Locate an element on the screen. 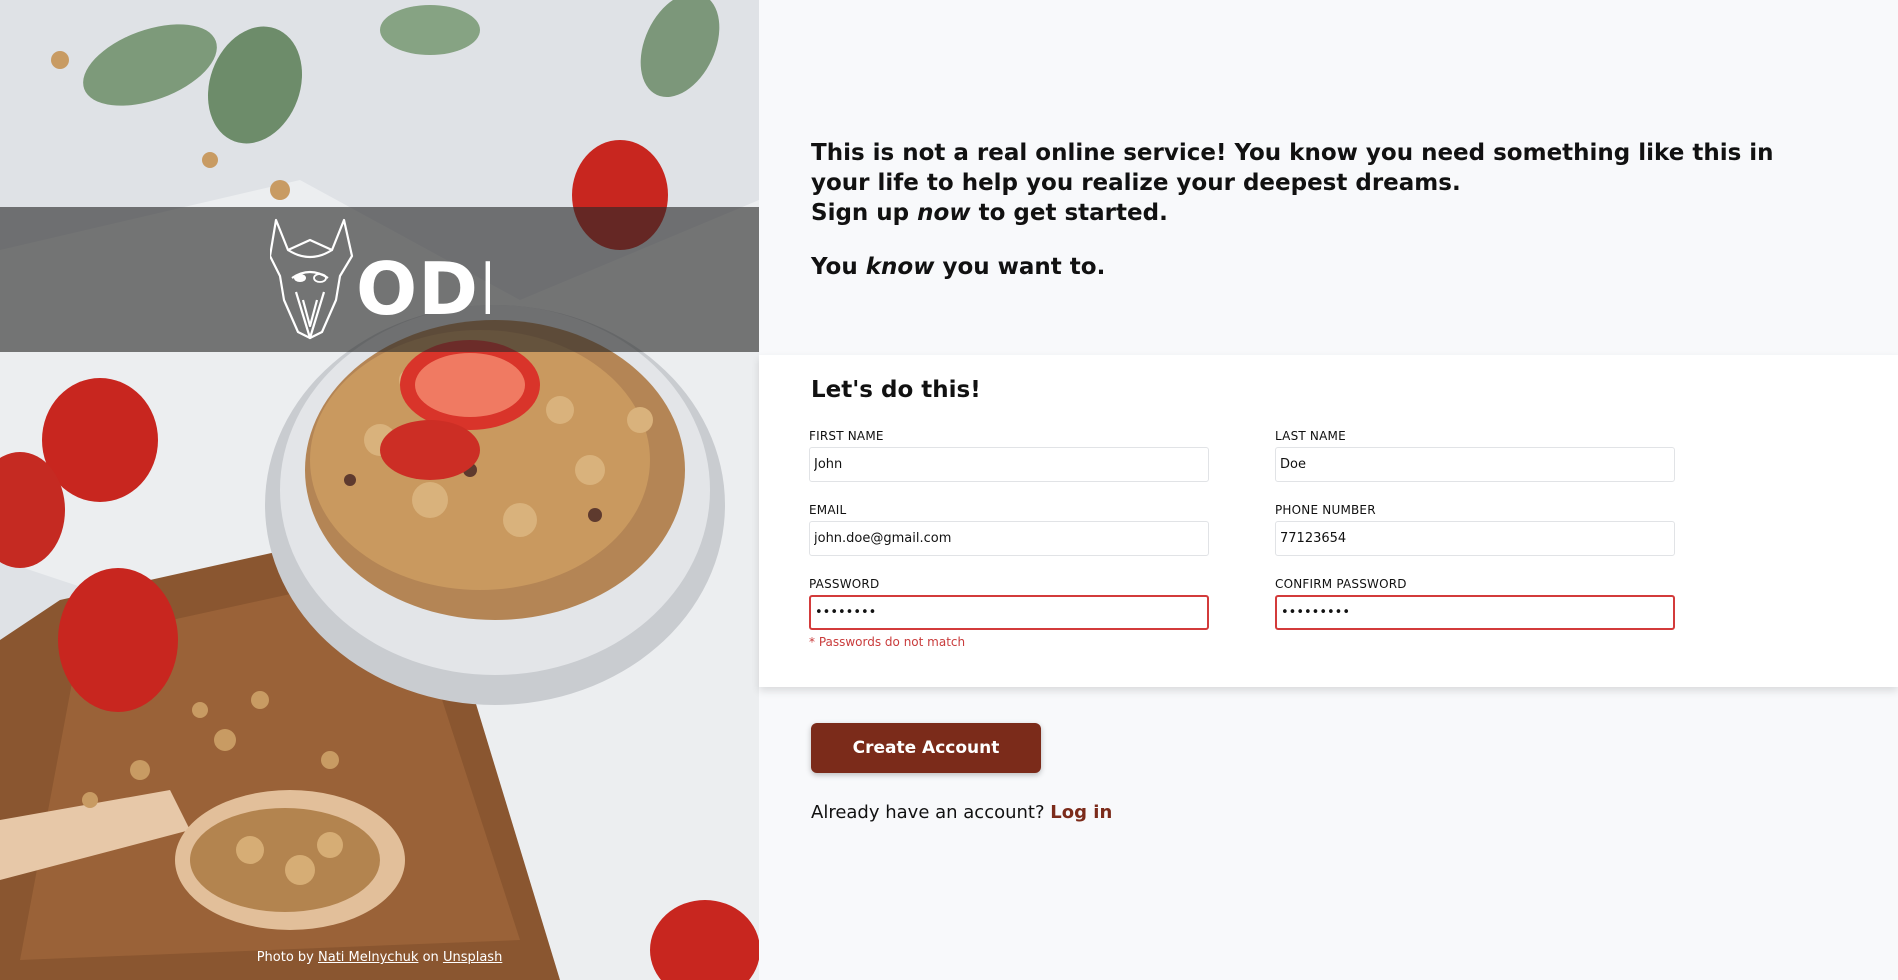 The image size is (1898, 980). intro-emphasis-know: know is located at coordinates (900, 267).